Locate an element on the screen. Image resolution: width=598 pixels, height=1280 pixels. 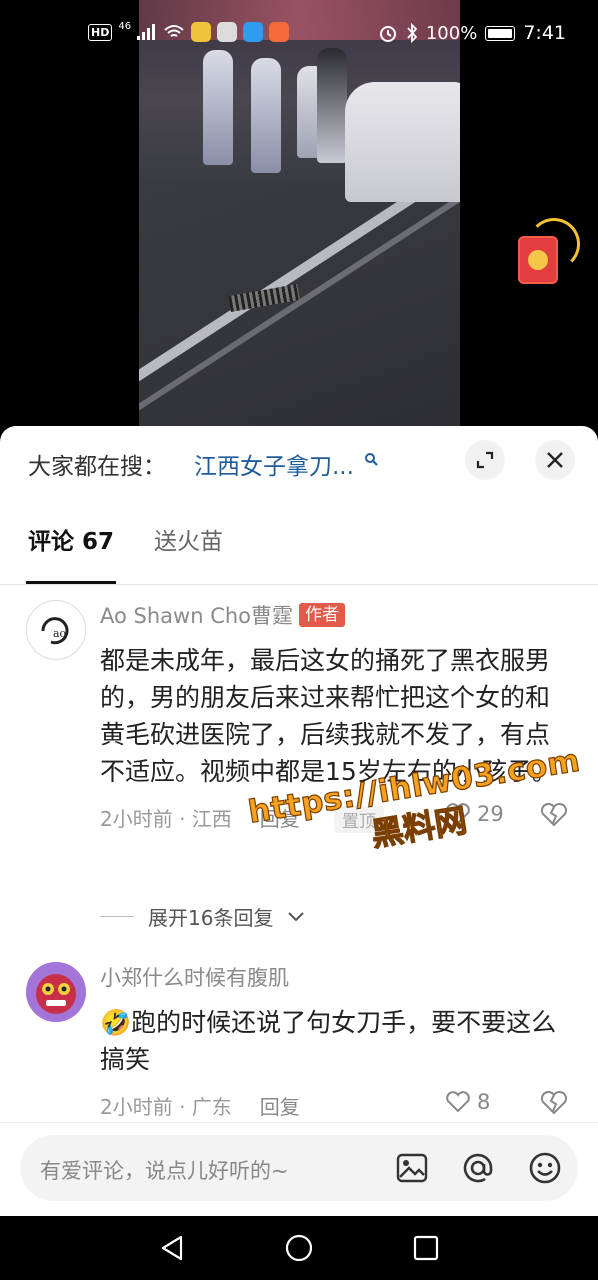
avatar is located at coordinates (56, 992).